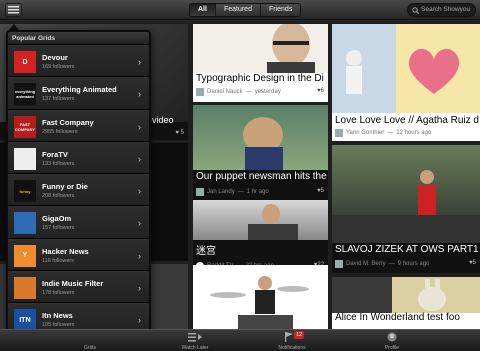  I want to click on tab-watch-later: Watch Later, so click(195, 340).